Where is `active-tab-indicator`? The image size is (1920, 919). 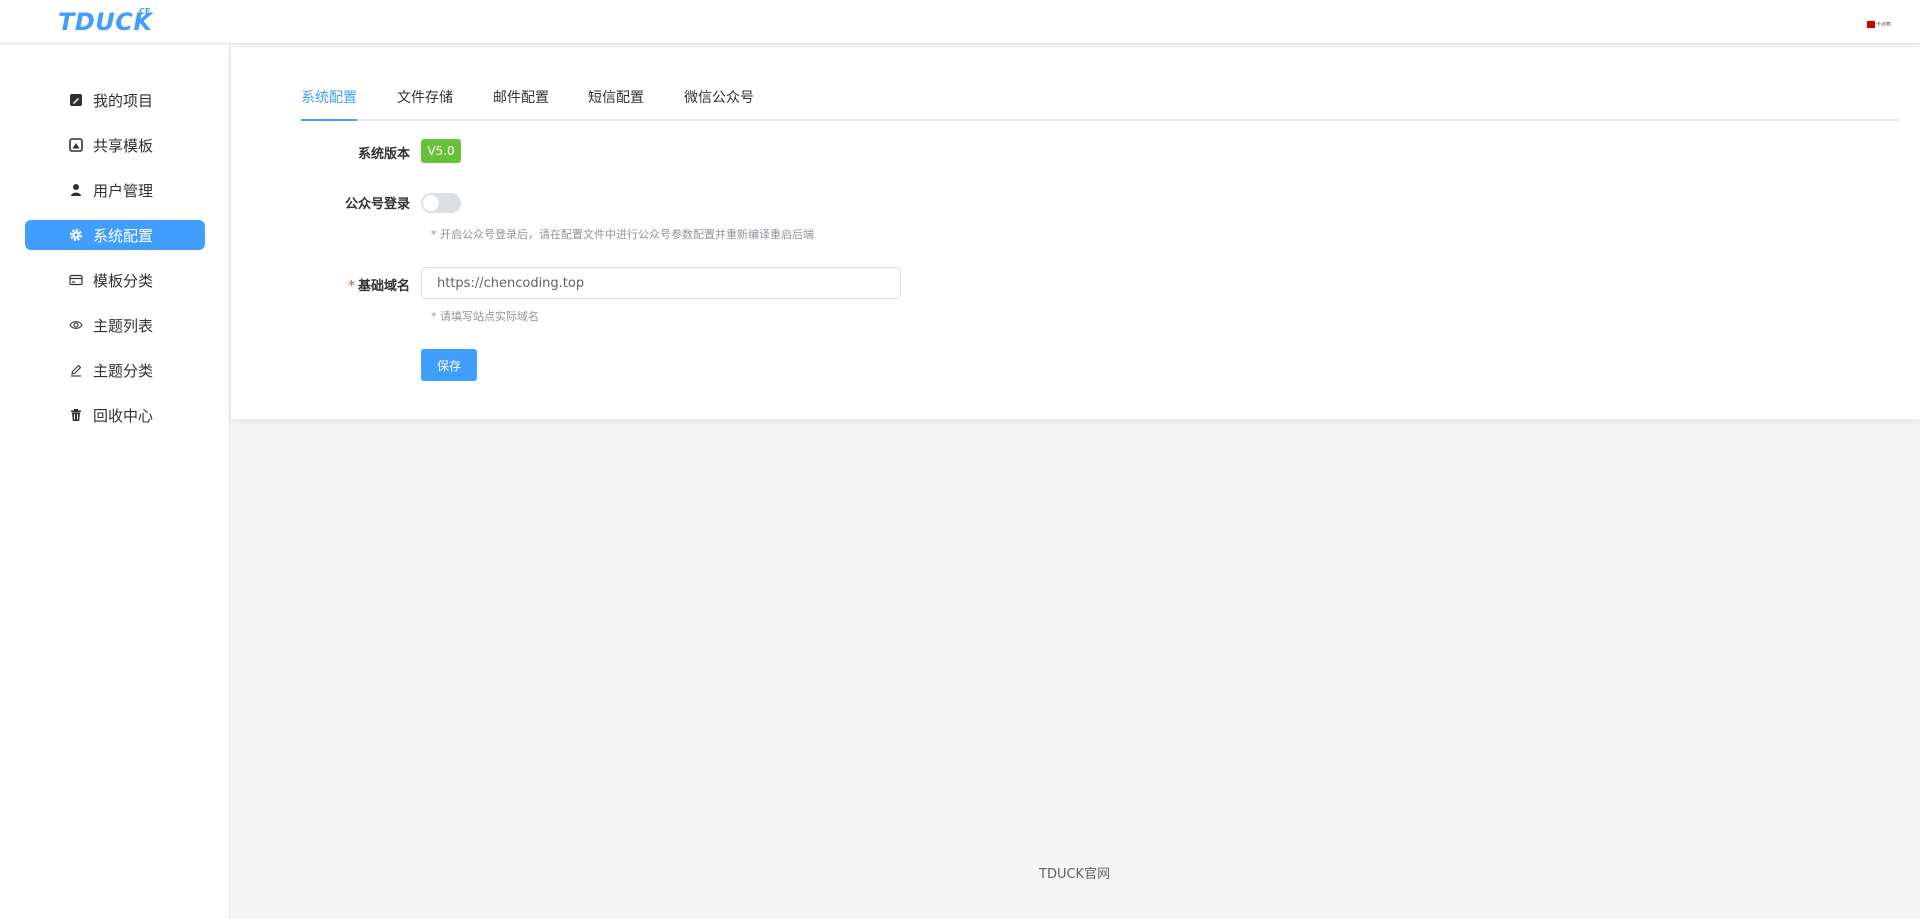 active-tab-indicator is located at coordinates (329, 120).